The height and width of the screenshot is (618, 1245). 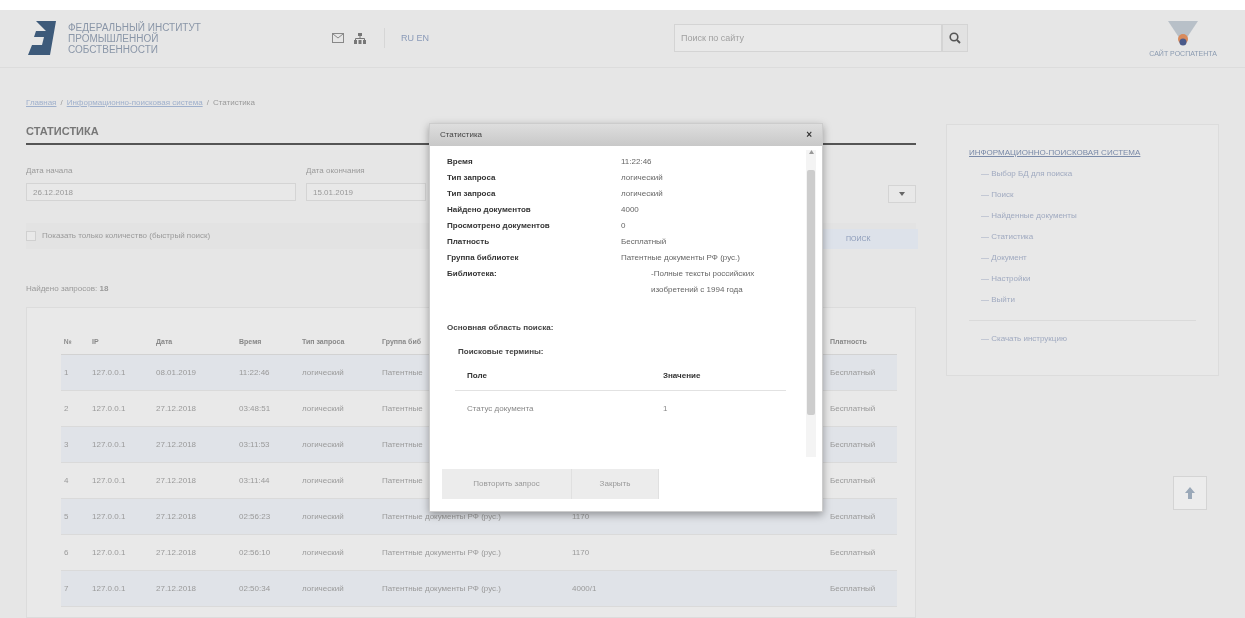 I want to click on field-label: Дата начала, so click(x=50, y=171).